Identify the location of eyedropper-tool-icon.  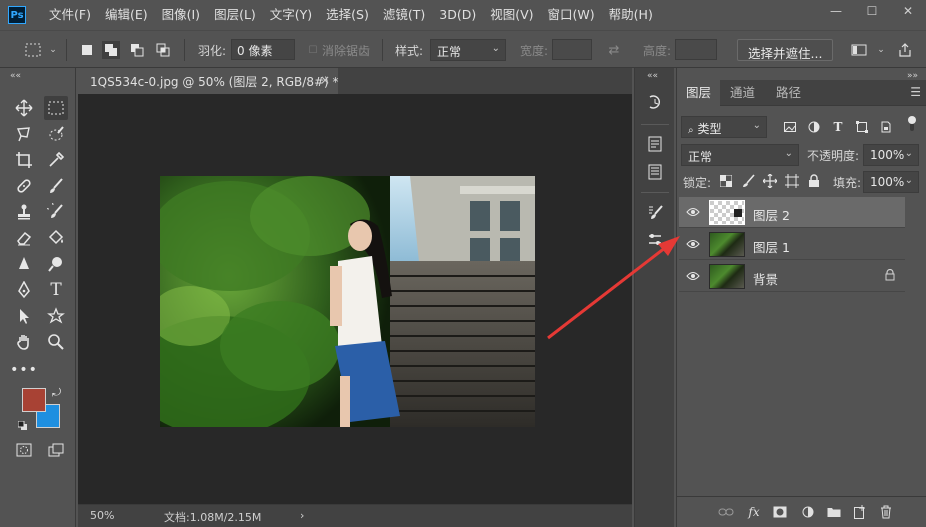
(56, 160).